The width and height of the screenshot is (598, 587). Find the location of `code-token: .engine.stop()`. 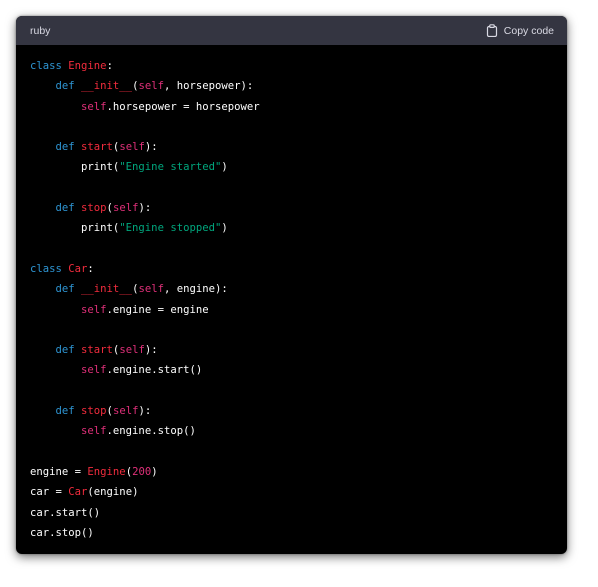

code-token: .engine.stop() is located at coordinates (151, 431).